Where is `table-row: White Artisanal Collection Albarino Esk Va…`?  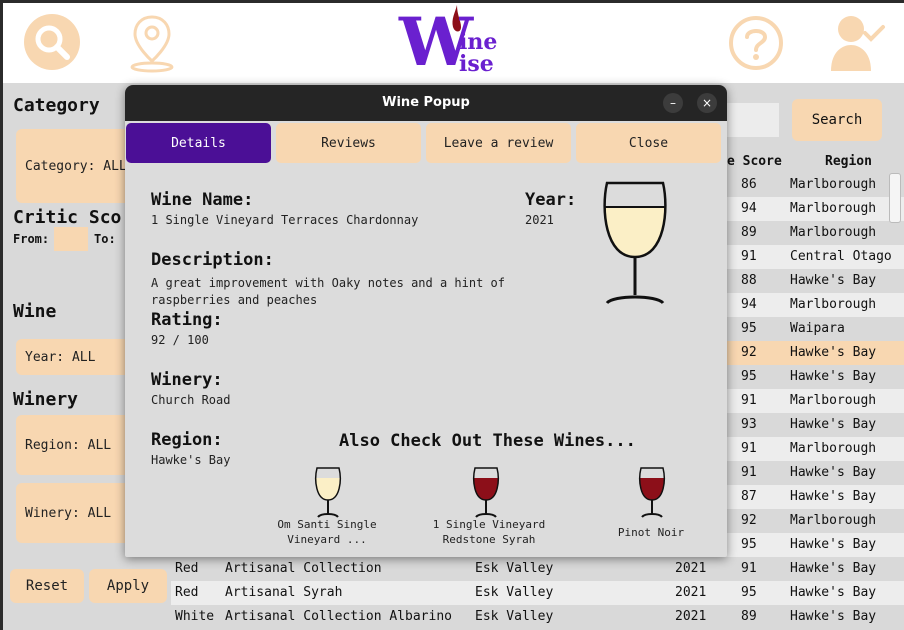 table-row: White Artisanal Collection Albarino Esk Va… is located at coordinates (537, 617).